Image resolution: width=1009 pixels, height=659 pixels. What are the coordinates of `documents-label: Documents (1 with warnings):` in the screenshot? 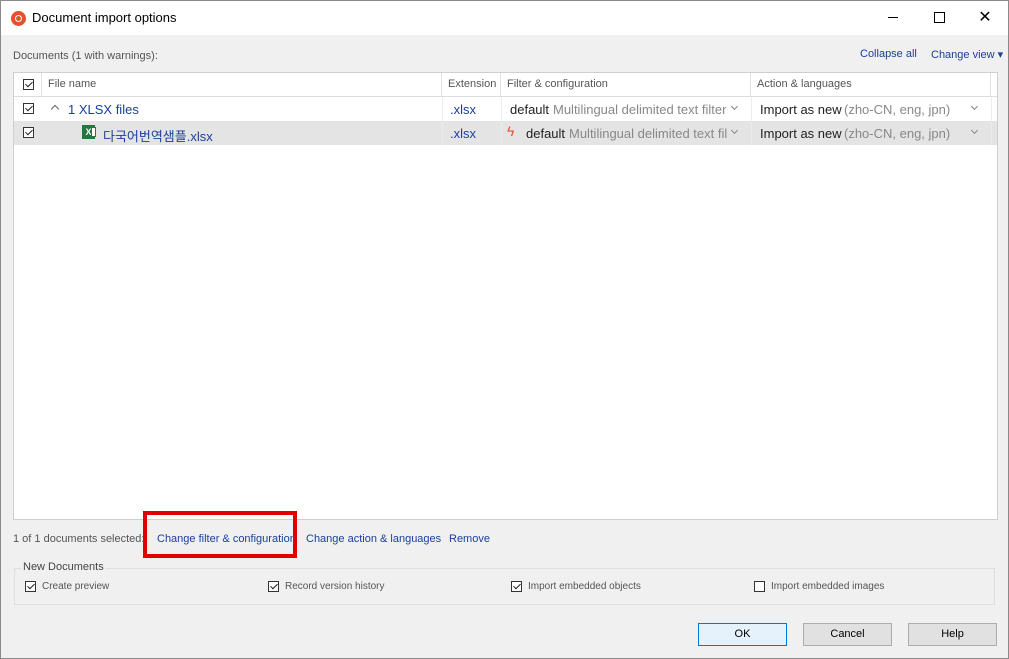 It's located at (85, 56).